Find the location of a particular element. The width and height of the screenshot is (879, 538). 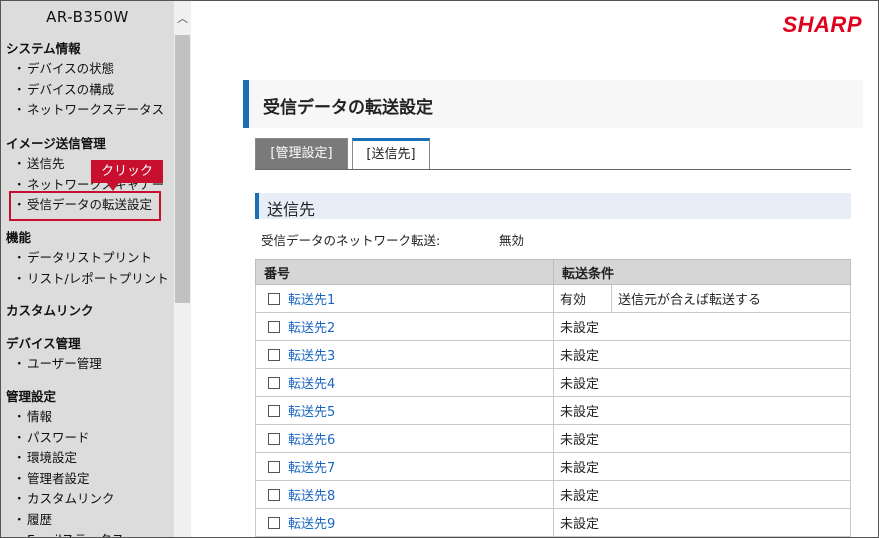

sidebar-item: ・管理者設定 is located at coordinates (45, 479).